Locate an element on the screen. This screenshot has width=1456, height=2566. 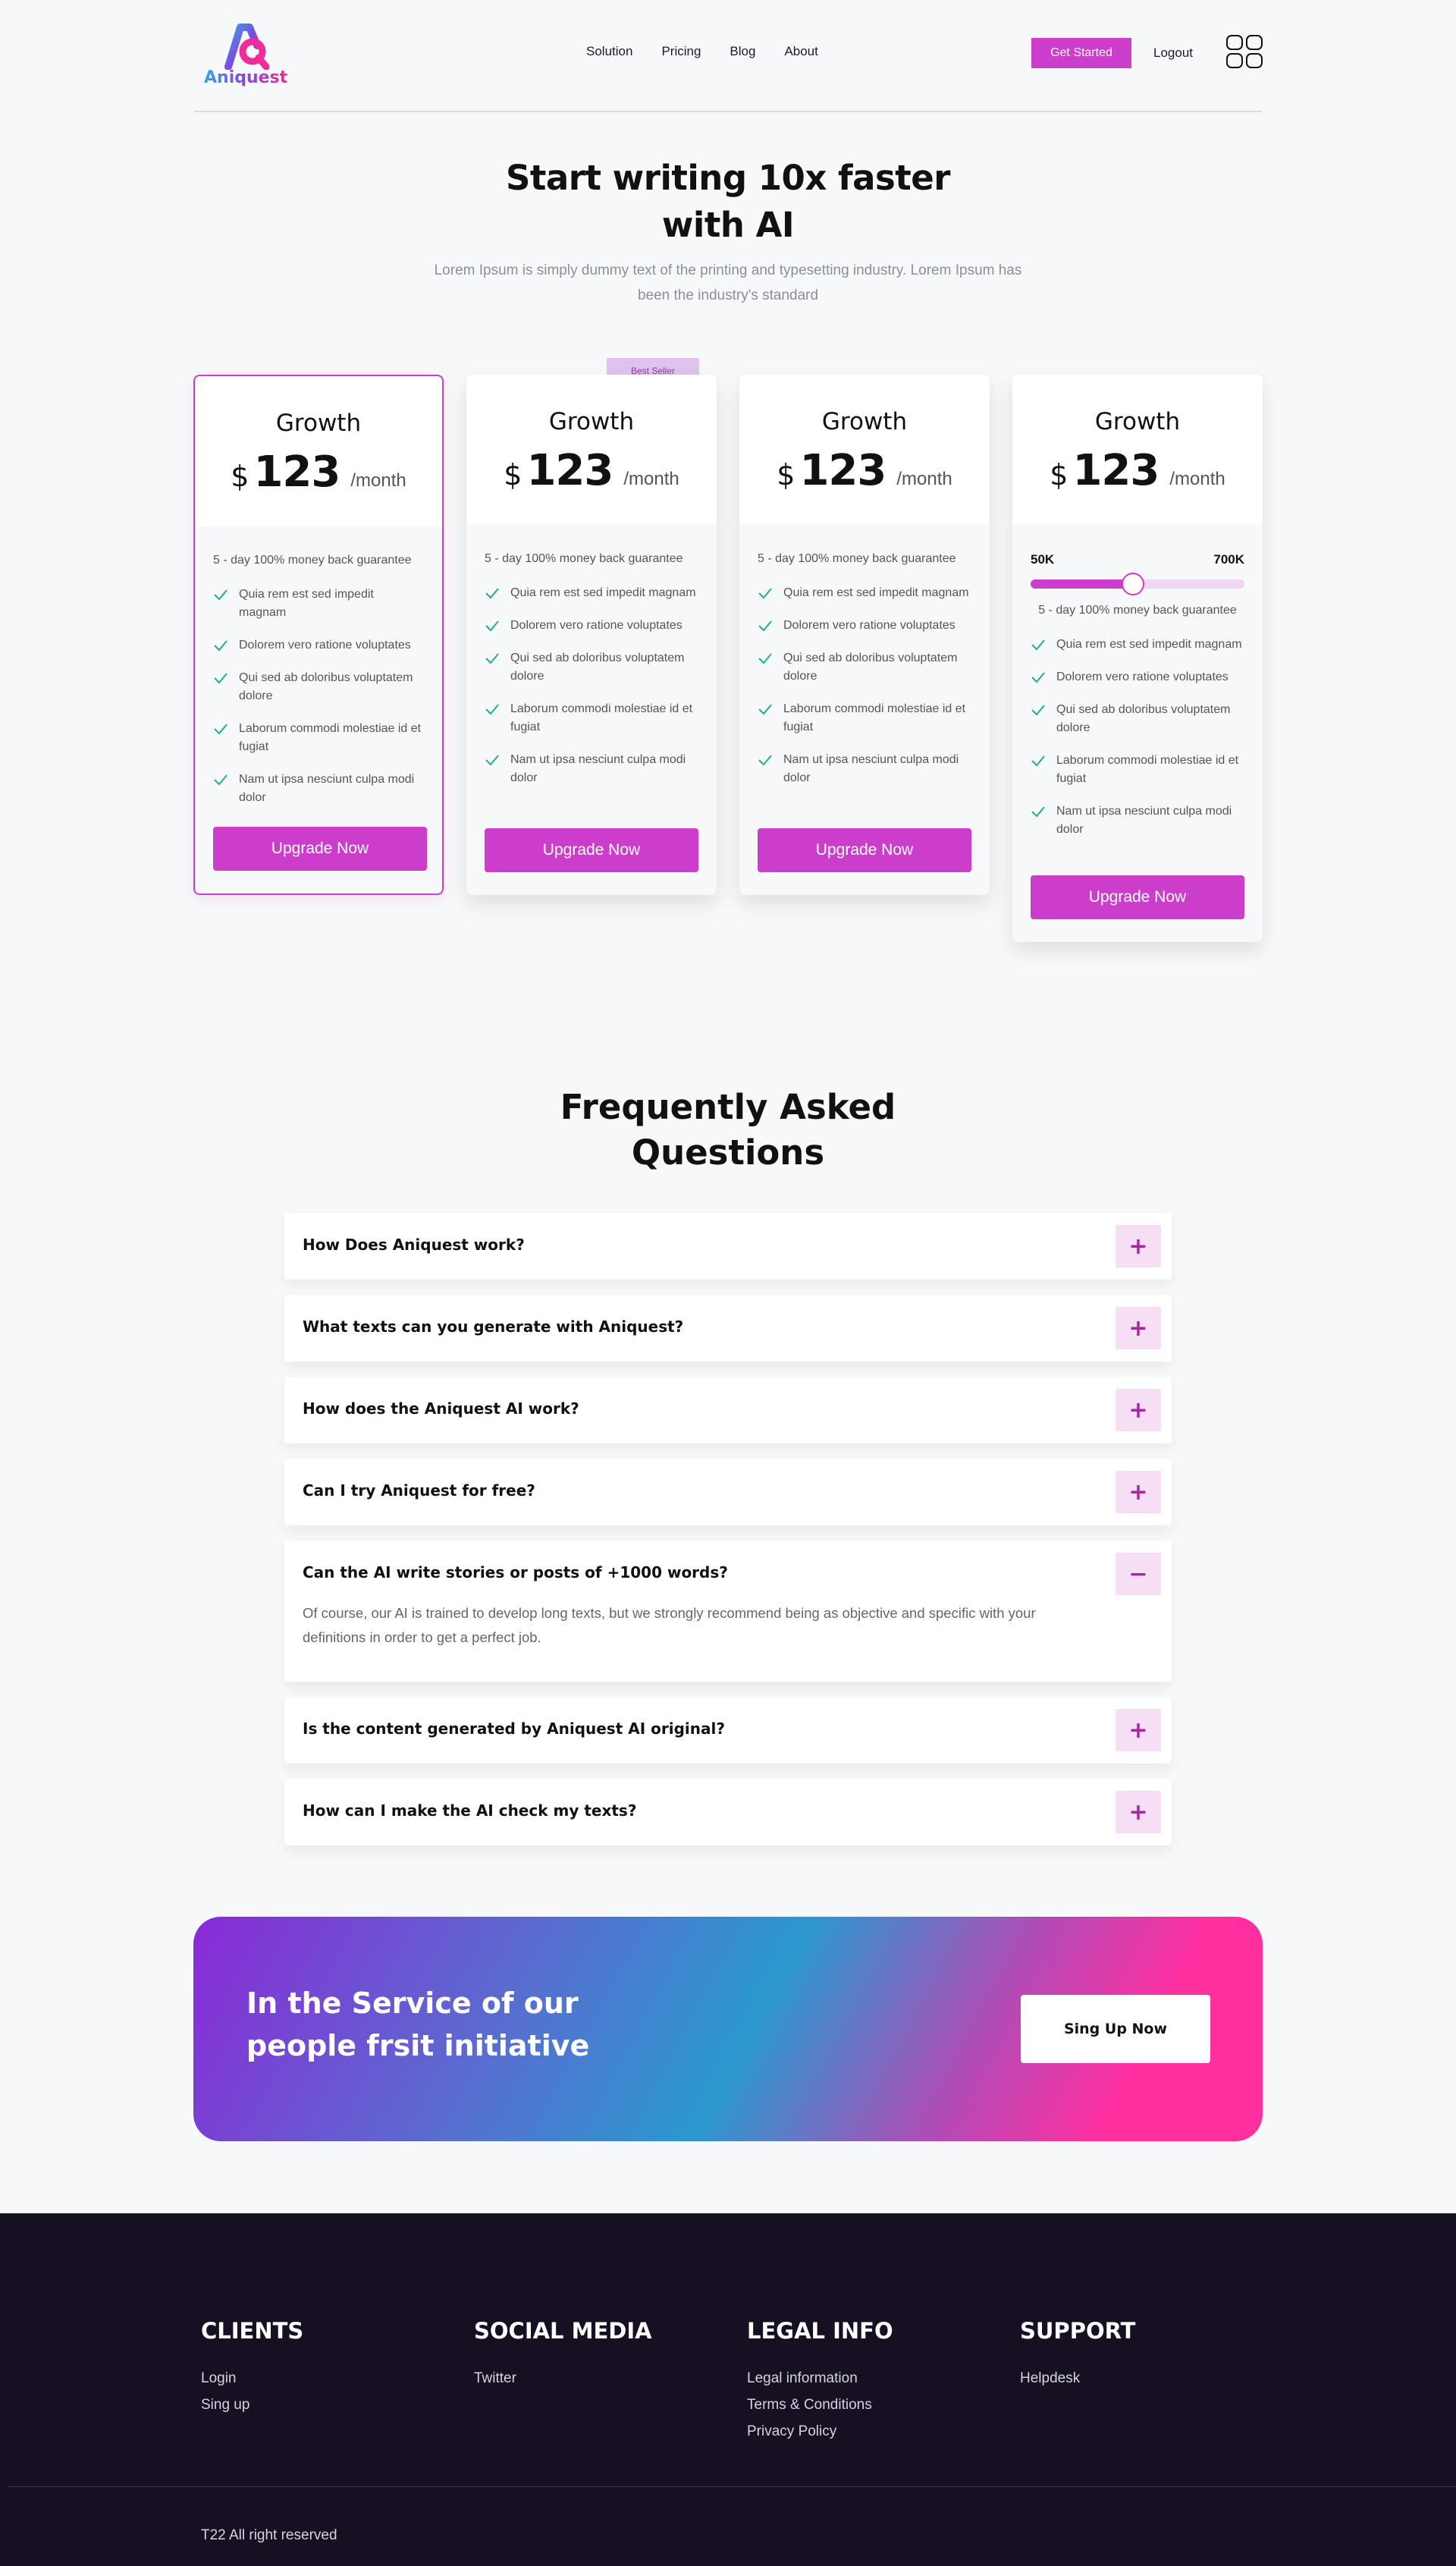
feature-text: Dolorem vero ratione voluptates is located at coordinates (325, 645).